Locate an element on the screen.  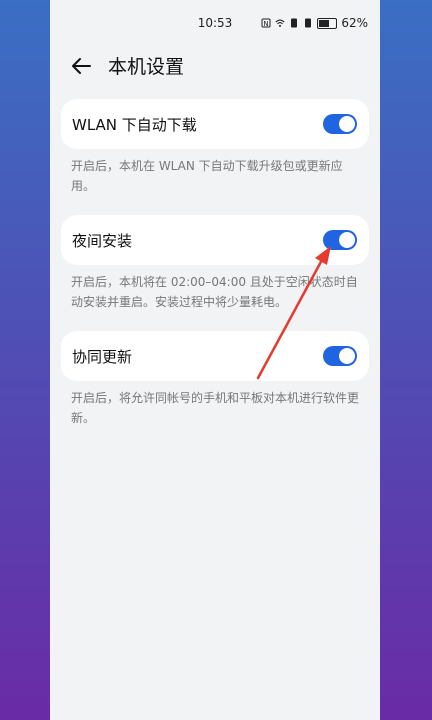
battery-icon is located at coordinates (327, 23).